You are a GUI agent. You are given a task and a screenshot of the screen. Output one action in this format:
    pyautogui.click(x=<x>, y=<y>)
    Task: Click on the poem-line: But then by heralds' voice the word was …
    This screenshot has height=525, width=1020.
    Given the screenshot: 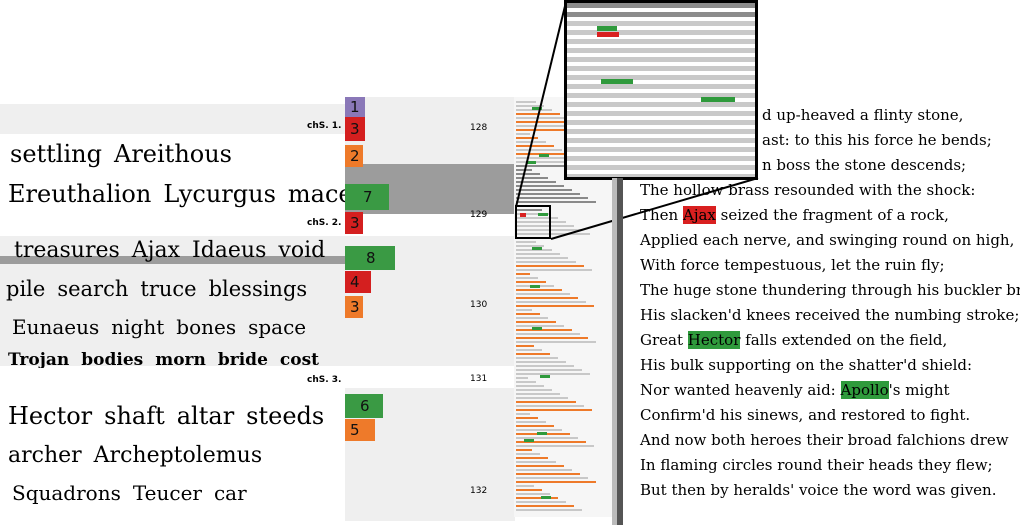 What is the action you would take?
    pyautogui.click(x=818, y=490)
    